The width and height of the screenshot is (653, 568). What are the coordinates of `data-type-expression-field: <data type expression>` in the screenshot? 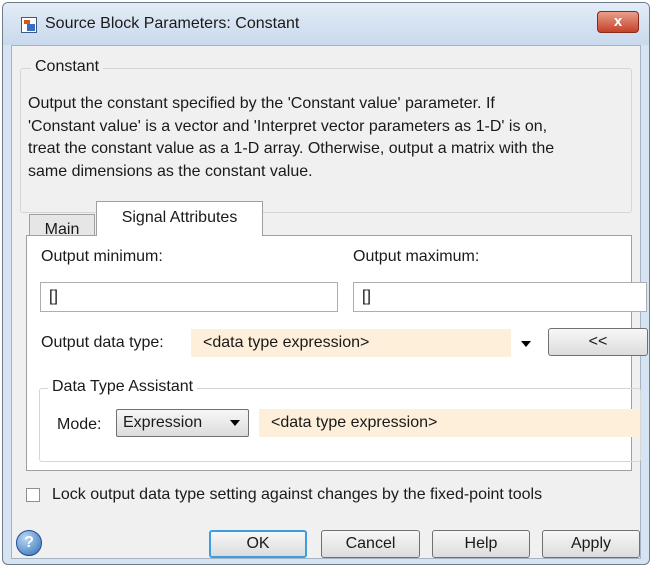 It's located at (449, 423).